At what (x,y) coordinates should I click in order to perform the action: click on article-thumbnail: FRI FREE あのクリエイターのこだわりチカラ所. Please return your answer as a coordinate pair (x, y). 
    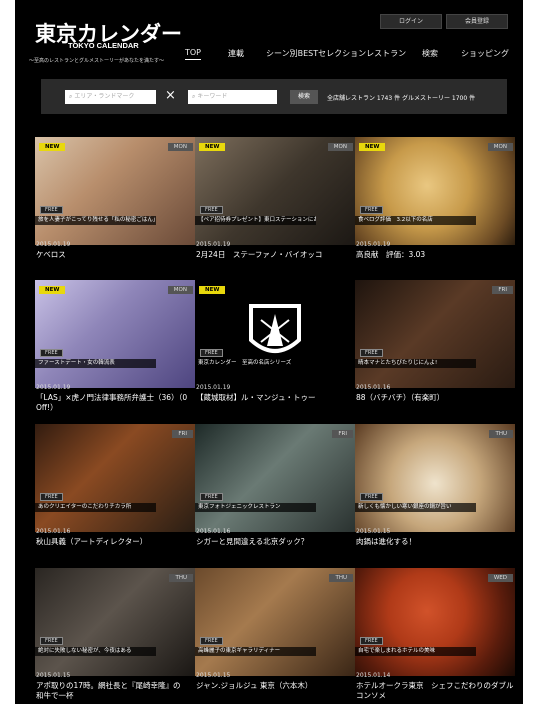
    Looking at the image, I should click on (115, 478).